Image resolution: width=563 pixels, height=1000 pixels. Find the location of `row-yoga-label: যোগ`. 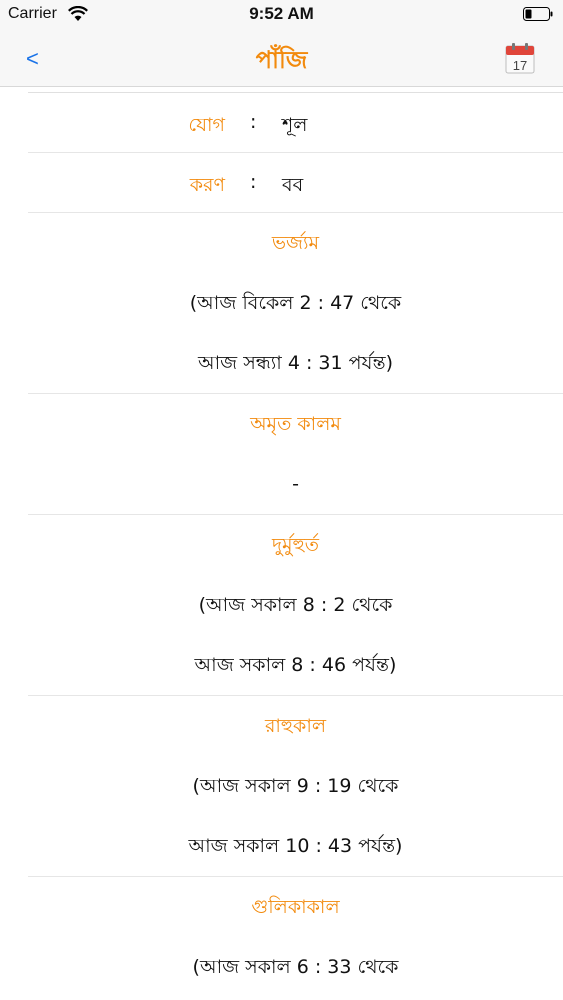

row-yoga-label: যোগ is located at coordinates (206, 125).